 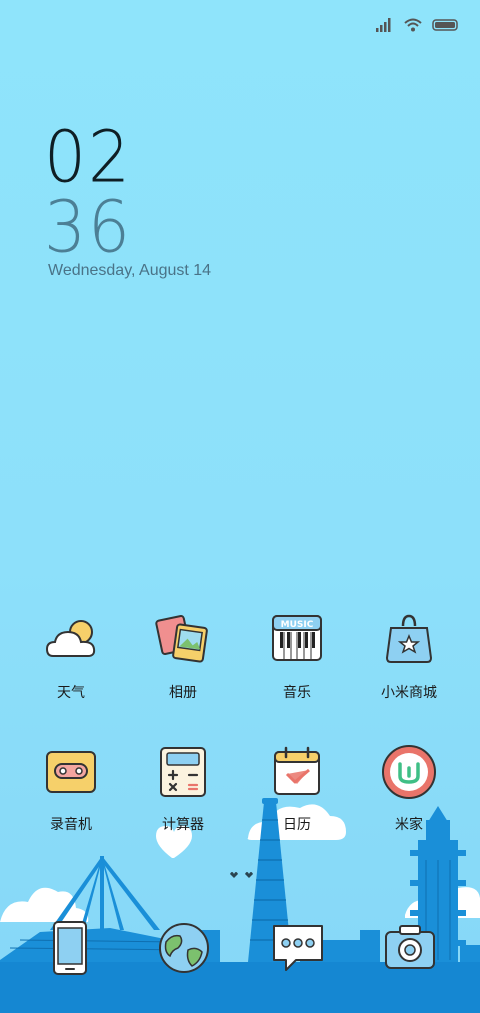 What do you see at coordinates (409, 638) in the screenshot?
I see `mi-store-icon` at bounding box center [409, 638].